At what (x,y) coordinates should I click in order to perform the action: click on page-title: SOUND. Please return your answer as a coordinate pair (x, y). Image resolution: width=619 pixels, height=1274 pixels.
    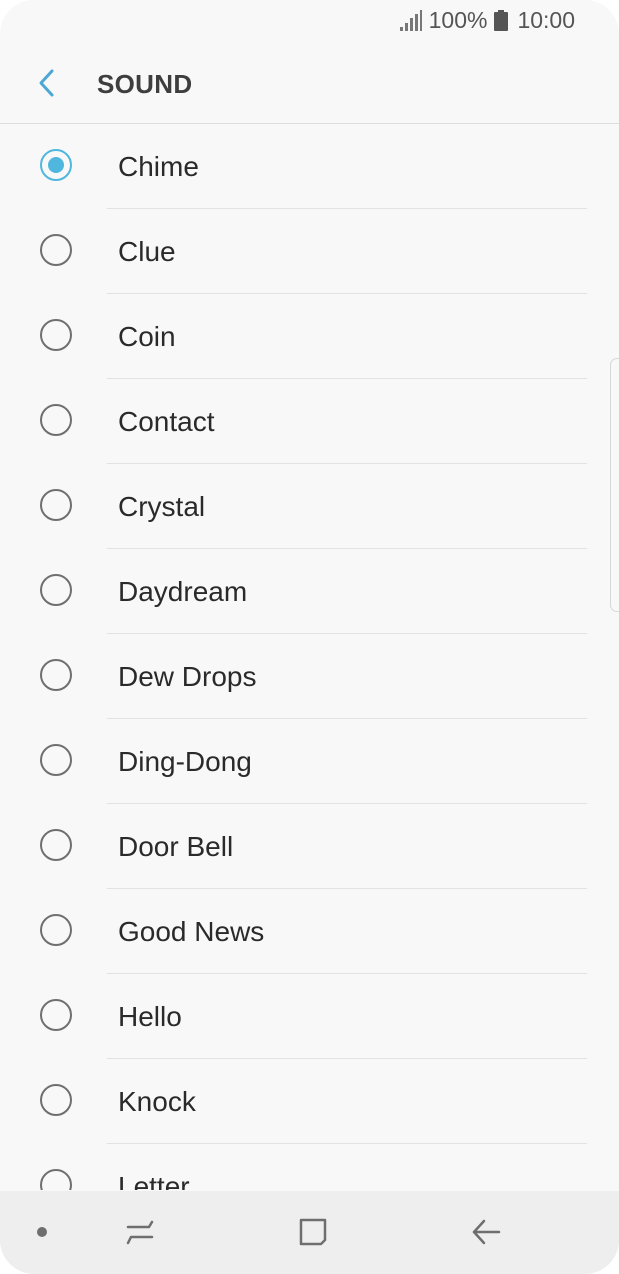
    Looking at the image, I should click on (145, 84).